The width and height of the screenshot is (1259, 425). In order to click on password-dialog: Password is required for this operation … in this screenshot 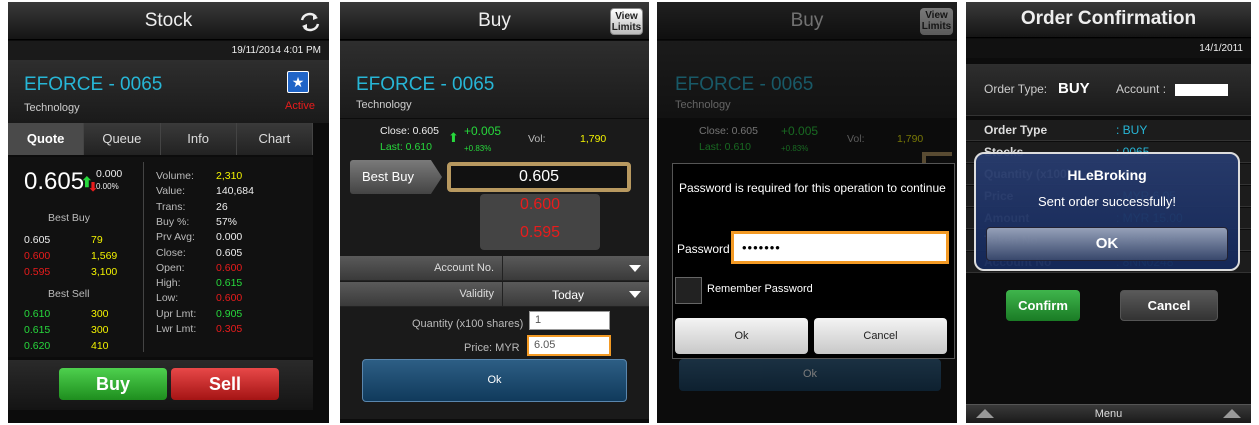, I will do `click(813, 261)`.